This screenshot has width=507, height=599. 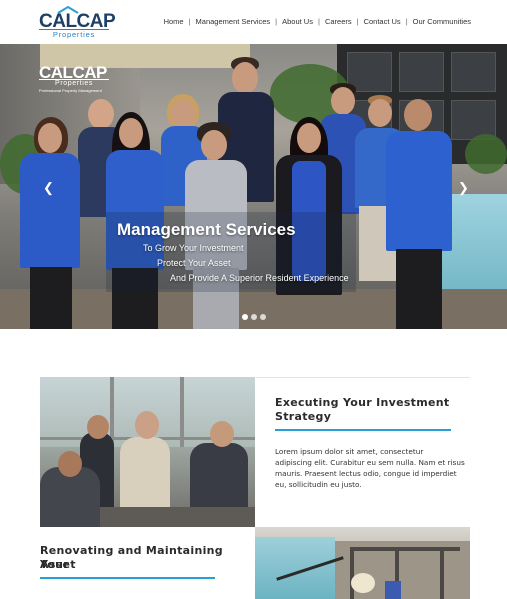 I want to click on renovating-title-line-2: Asset, so click(x=58, y=564).